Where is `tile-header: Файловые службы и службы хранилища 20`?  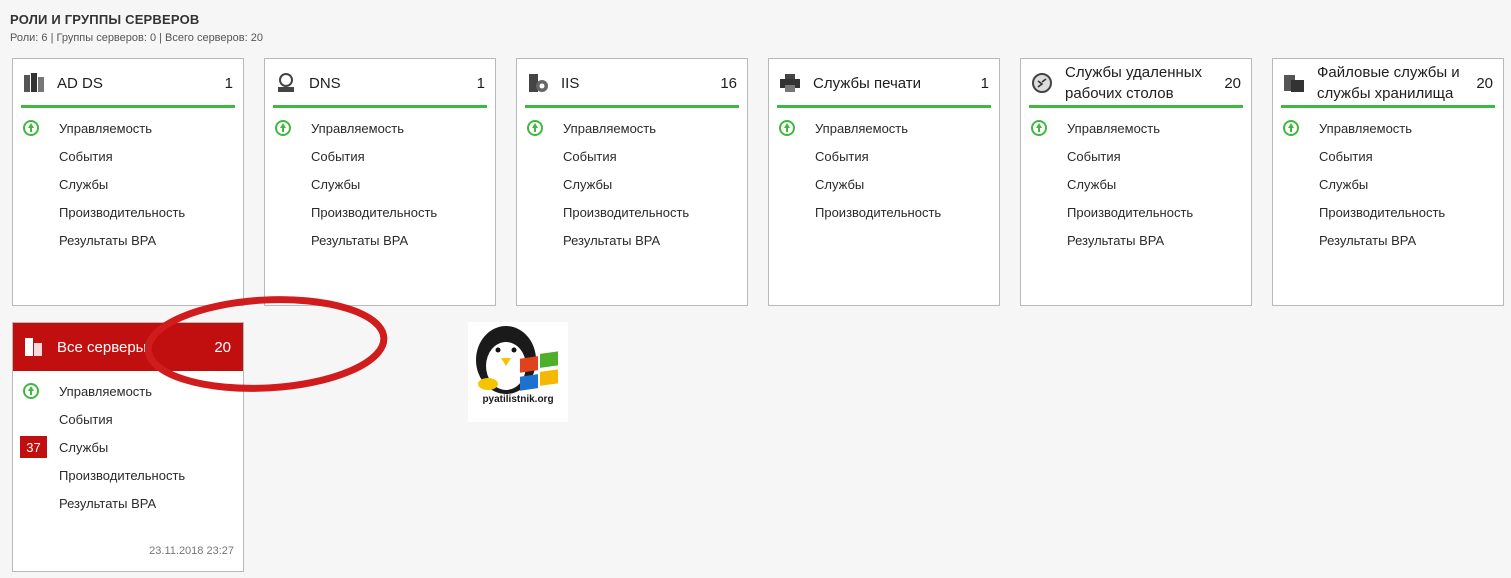 tile-header: Файловые службы и службы хранилища 20 is located at coordinates (1388, 84).